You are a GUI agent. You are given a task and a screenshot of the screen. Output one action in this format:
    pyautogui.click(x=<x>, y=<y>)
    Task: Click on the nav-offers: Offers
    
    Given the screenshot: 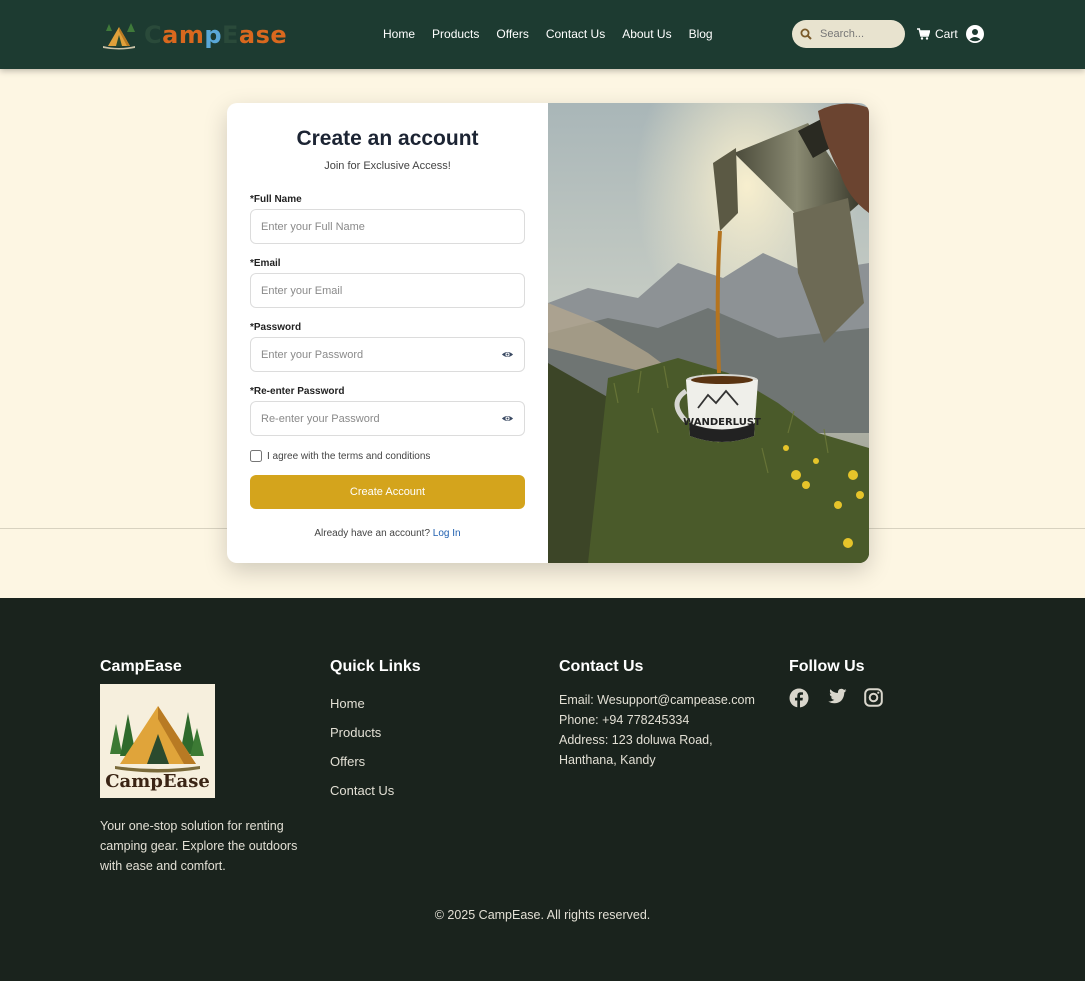 What is the action you would take?
    pyautogui.click(x=512, y=34)
    